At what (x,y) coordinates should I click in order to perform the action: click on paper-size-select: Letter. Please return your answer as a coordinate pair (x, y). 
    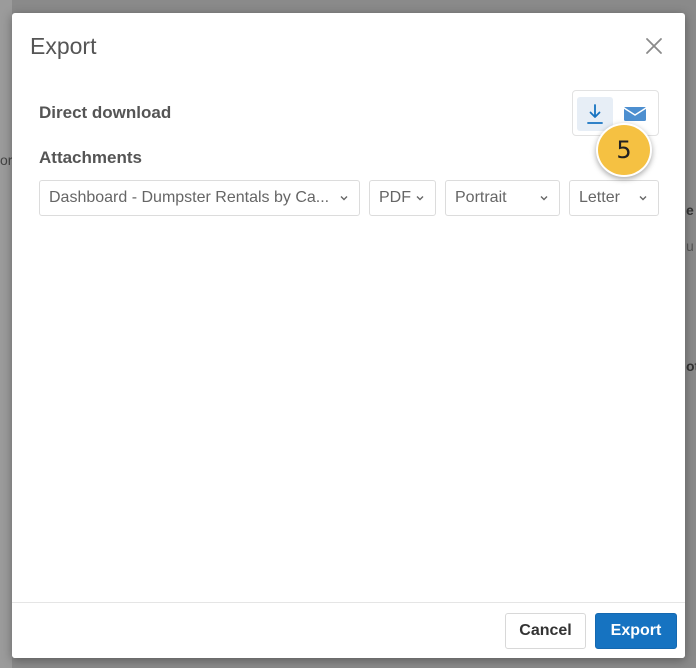
    Looking at the image, I should click on (614, 198).